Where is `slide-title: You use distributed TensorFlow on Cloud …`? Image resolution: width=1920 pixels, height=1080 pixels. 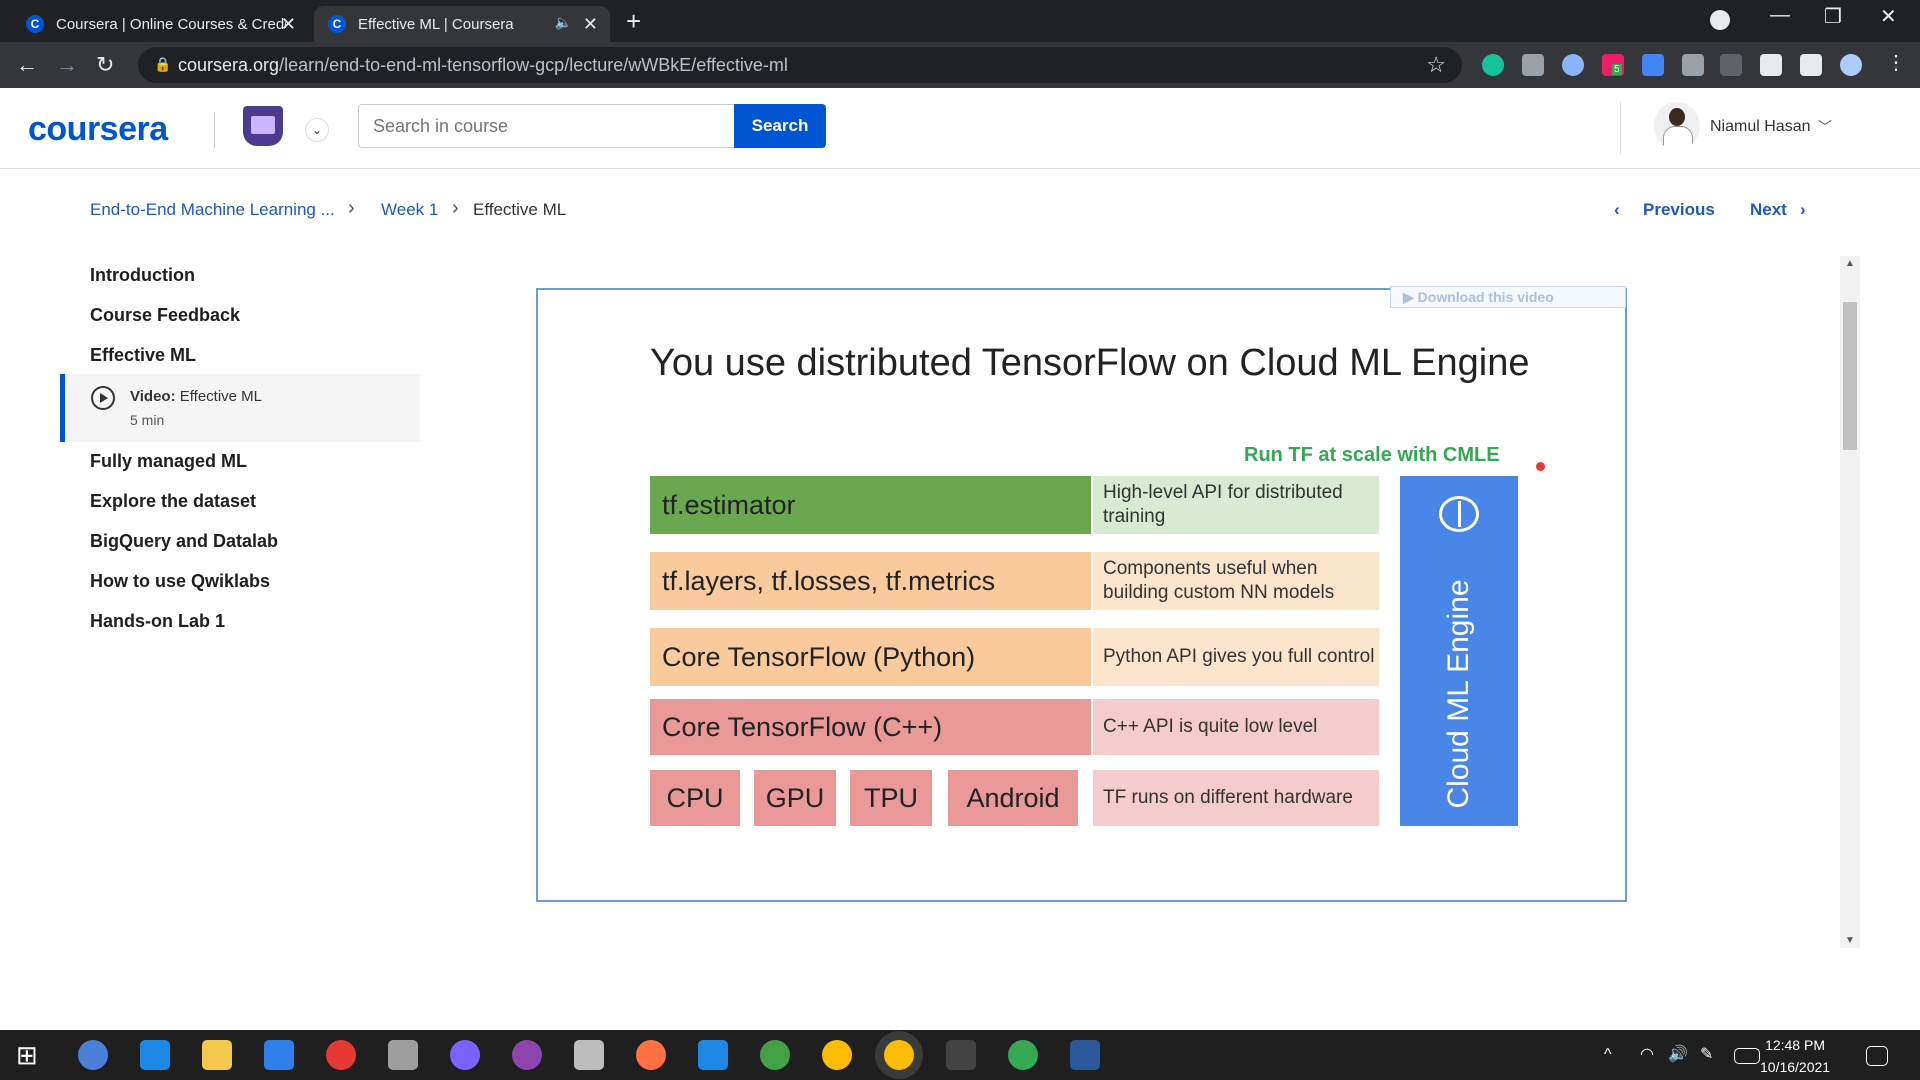 slide-title: You use distributed TensorFlow on Cloud … is located at coordinates (1090, 363).